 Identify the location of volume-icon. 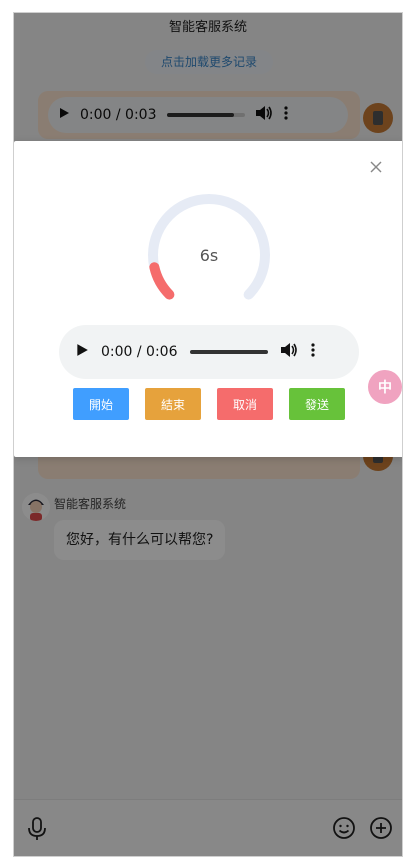
(289, 352).